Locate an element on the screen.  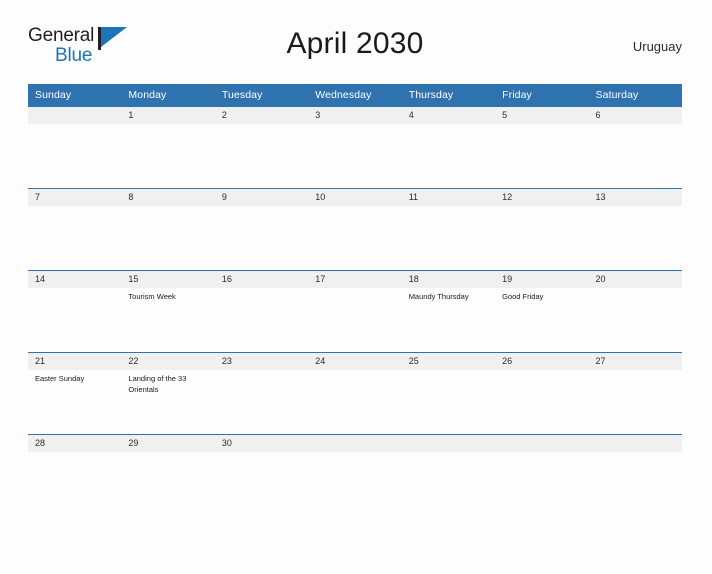
day-number: 20 is located at coordinates (635, 279).